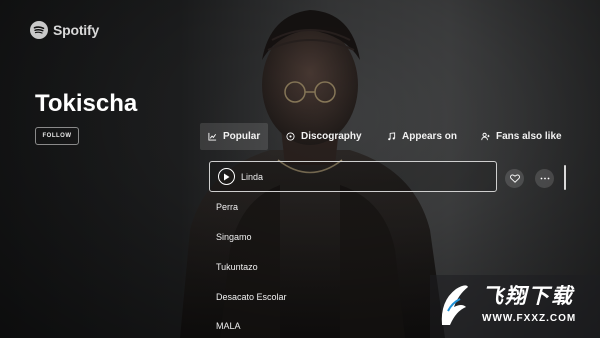  Describe the element at coordinates (565, 177) in the screenshot. I see `track-list-scrollbar` at that location.